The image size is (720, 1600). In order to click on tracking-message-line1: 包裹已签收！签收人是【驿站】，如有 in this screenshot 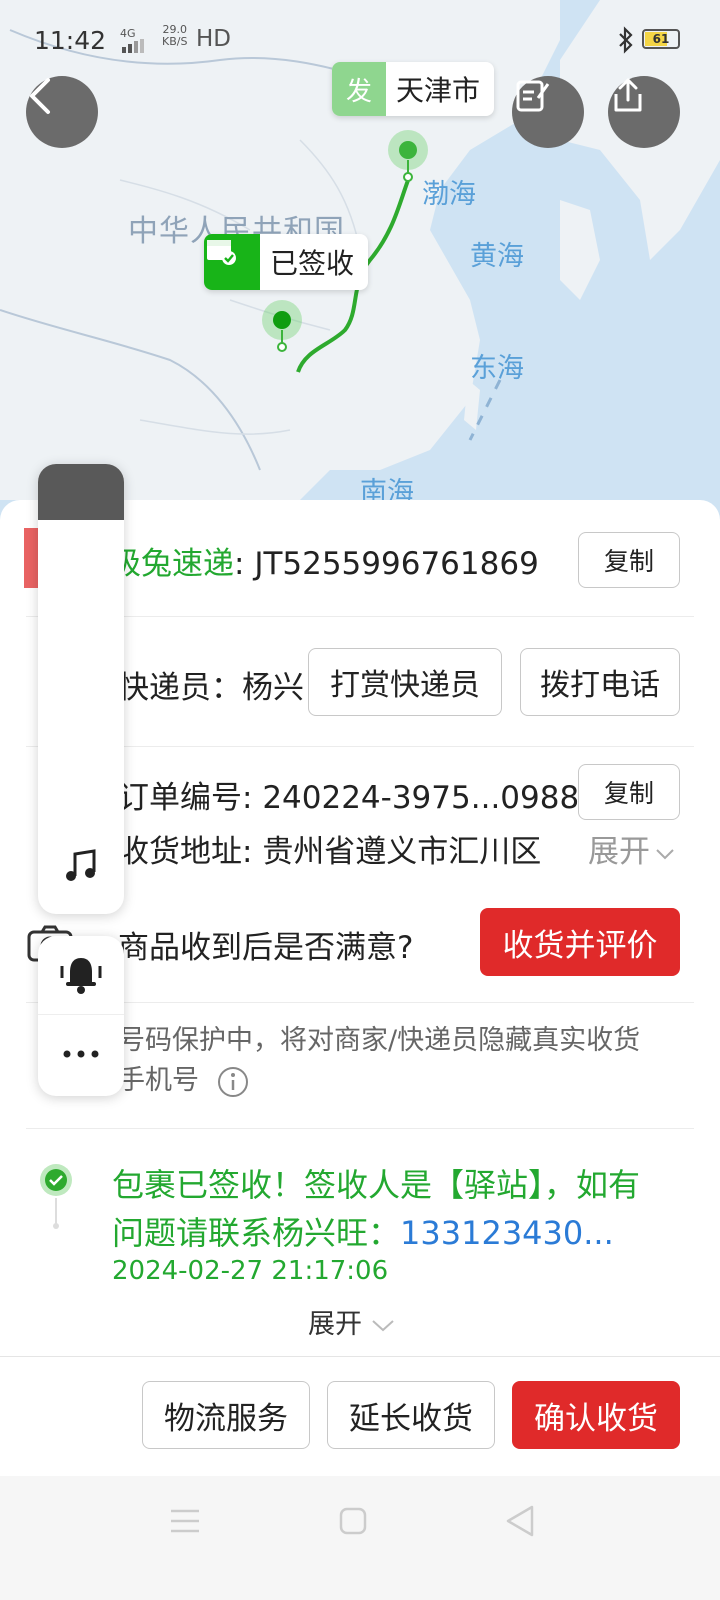, I will do `click(376, 1185)`.